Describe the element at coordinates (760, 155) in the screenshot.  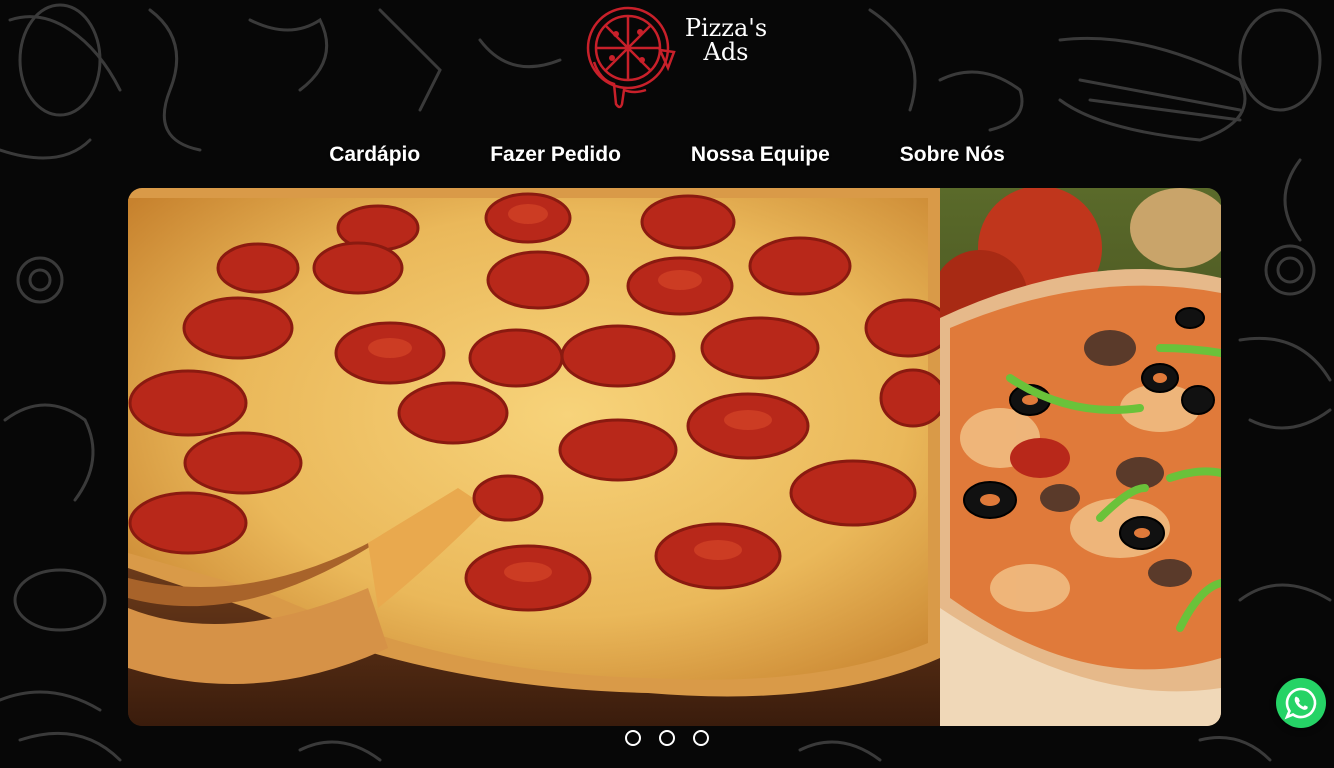
I see `nav-item-nossa-equipe: Nossa Equipe` at that location.